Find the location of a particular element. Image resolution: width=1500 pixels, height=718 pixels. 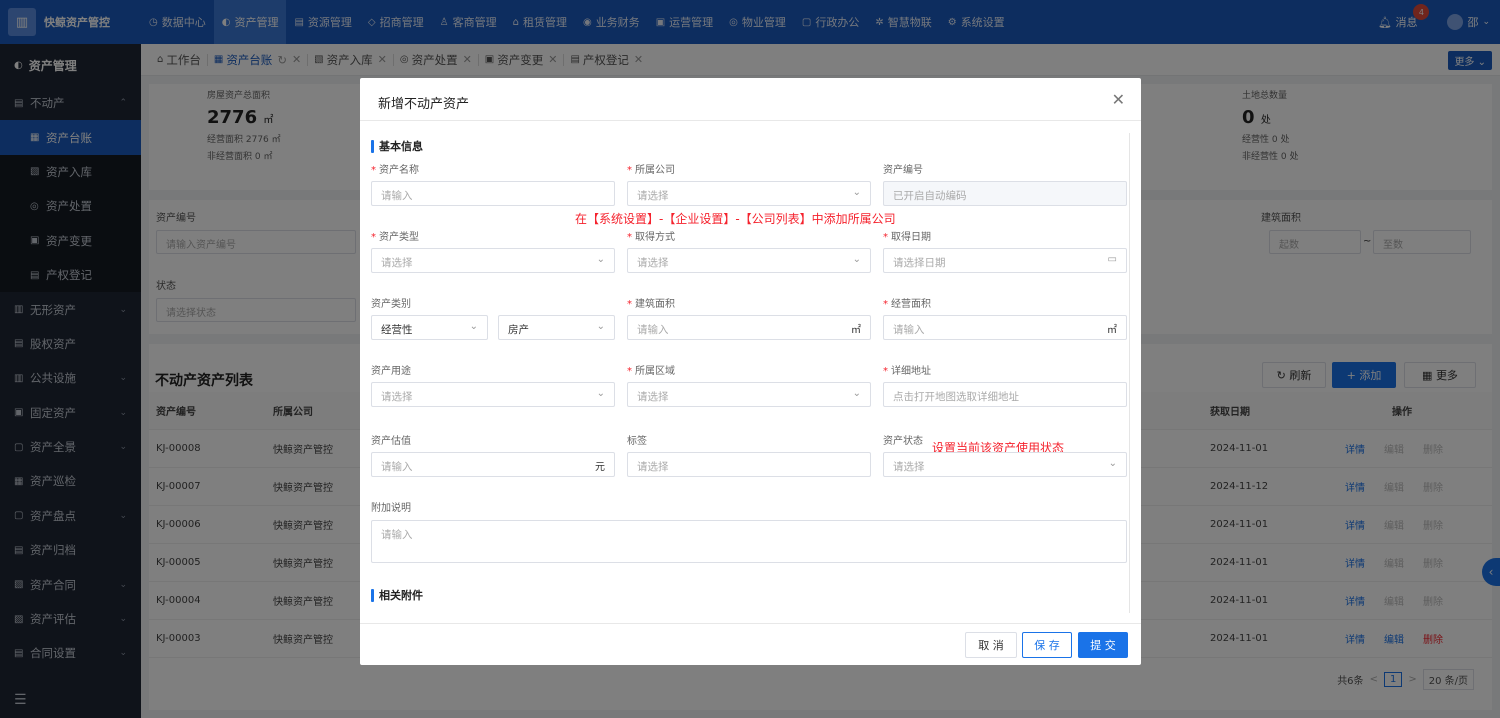

acquire-method-select: 请选择 ⌄ is located at coordinates (749, 260).